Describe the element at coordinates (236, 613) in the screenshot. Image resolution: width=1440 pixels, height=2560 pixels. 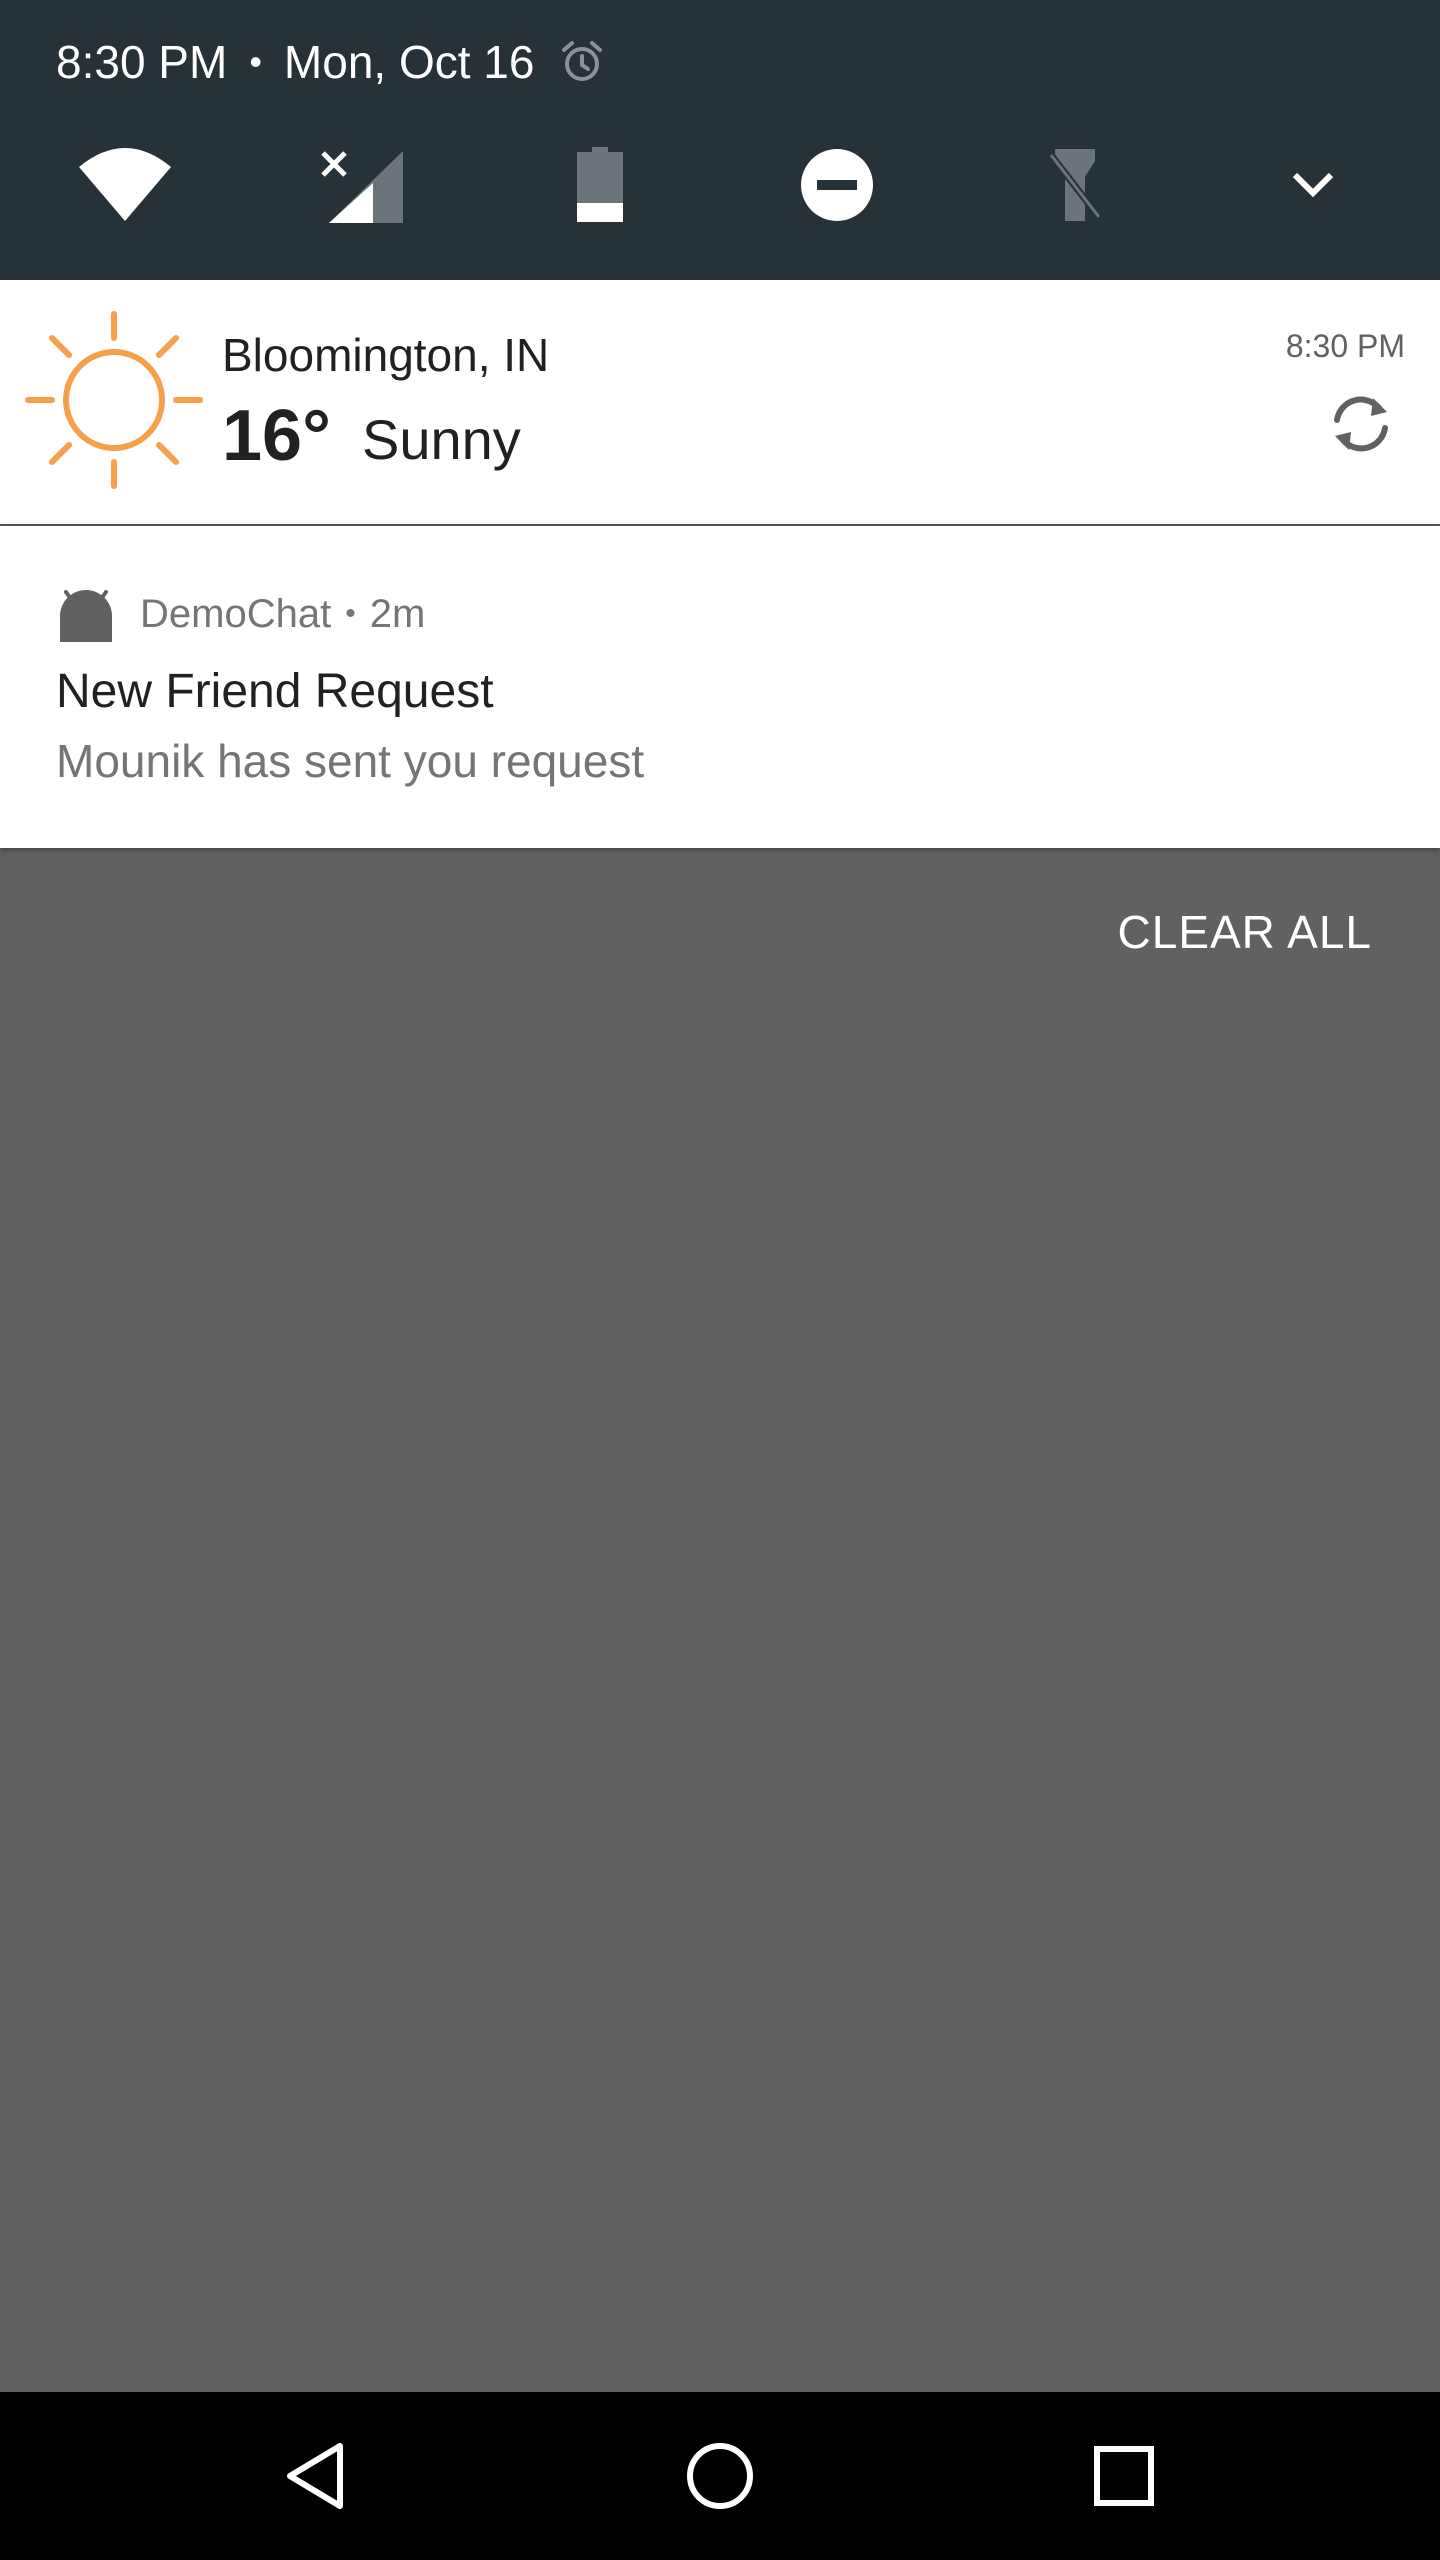
I see `notification-app-name: DemoChat` at that location.